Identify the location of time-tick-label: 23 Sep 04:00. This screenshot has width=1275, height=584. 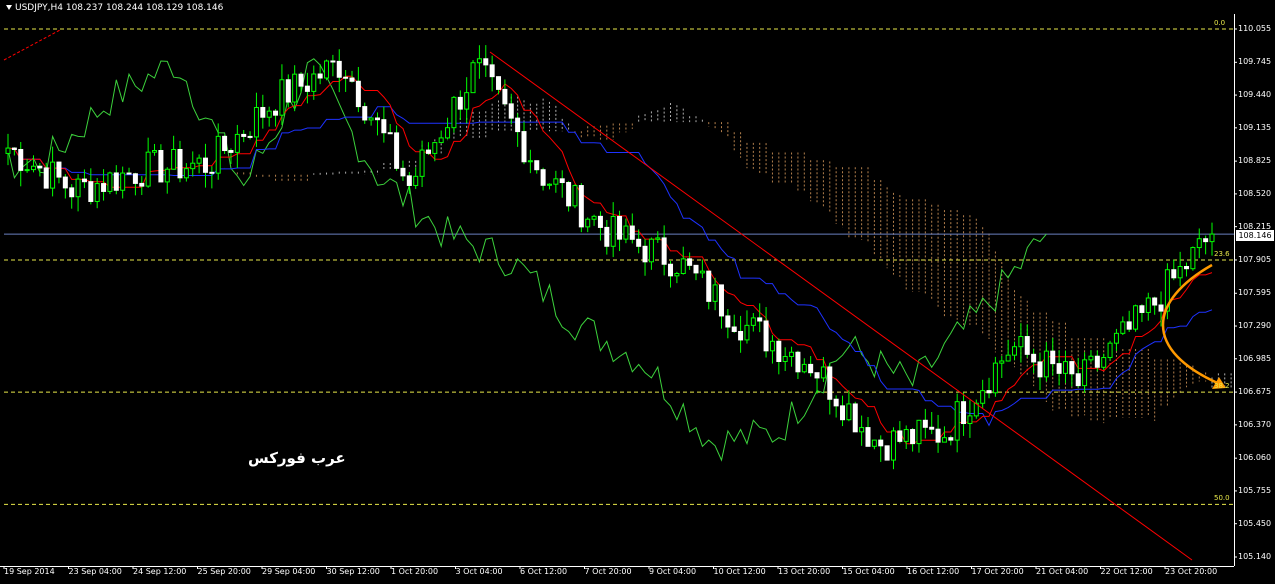
(95, 571).